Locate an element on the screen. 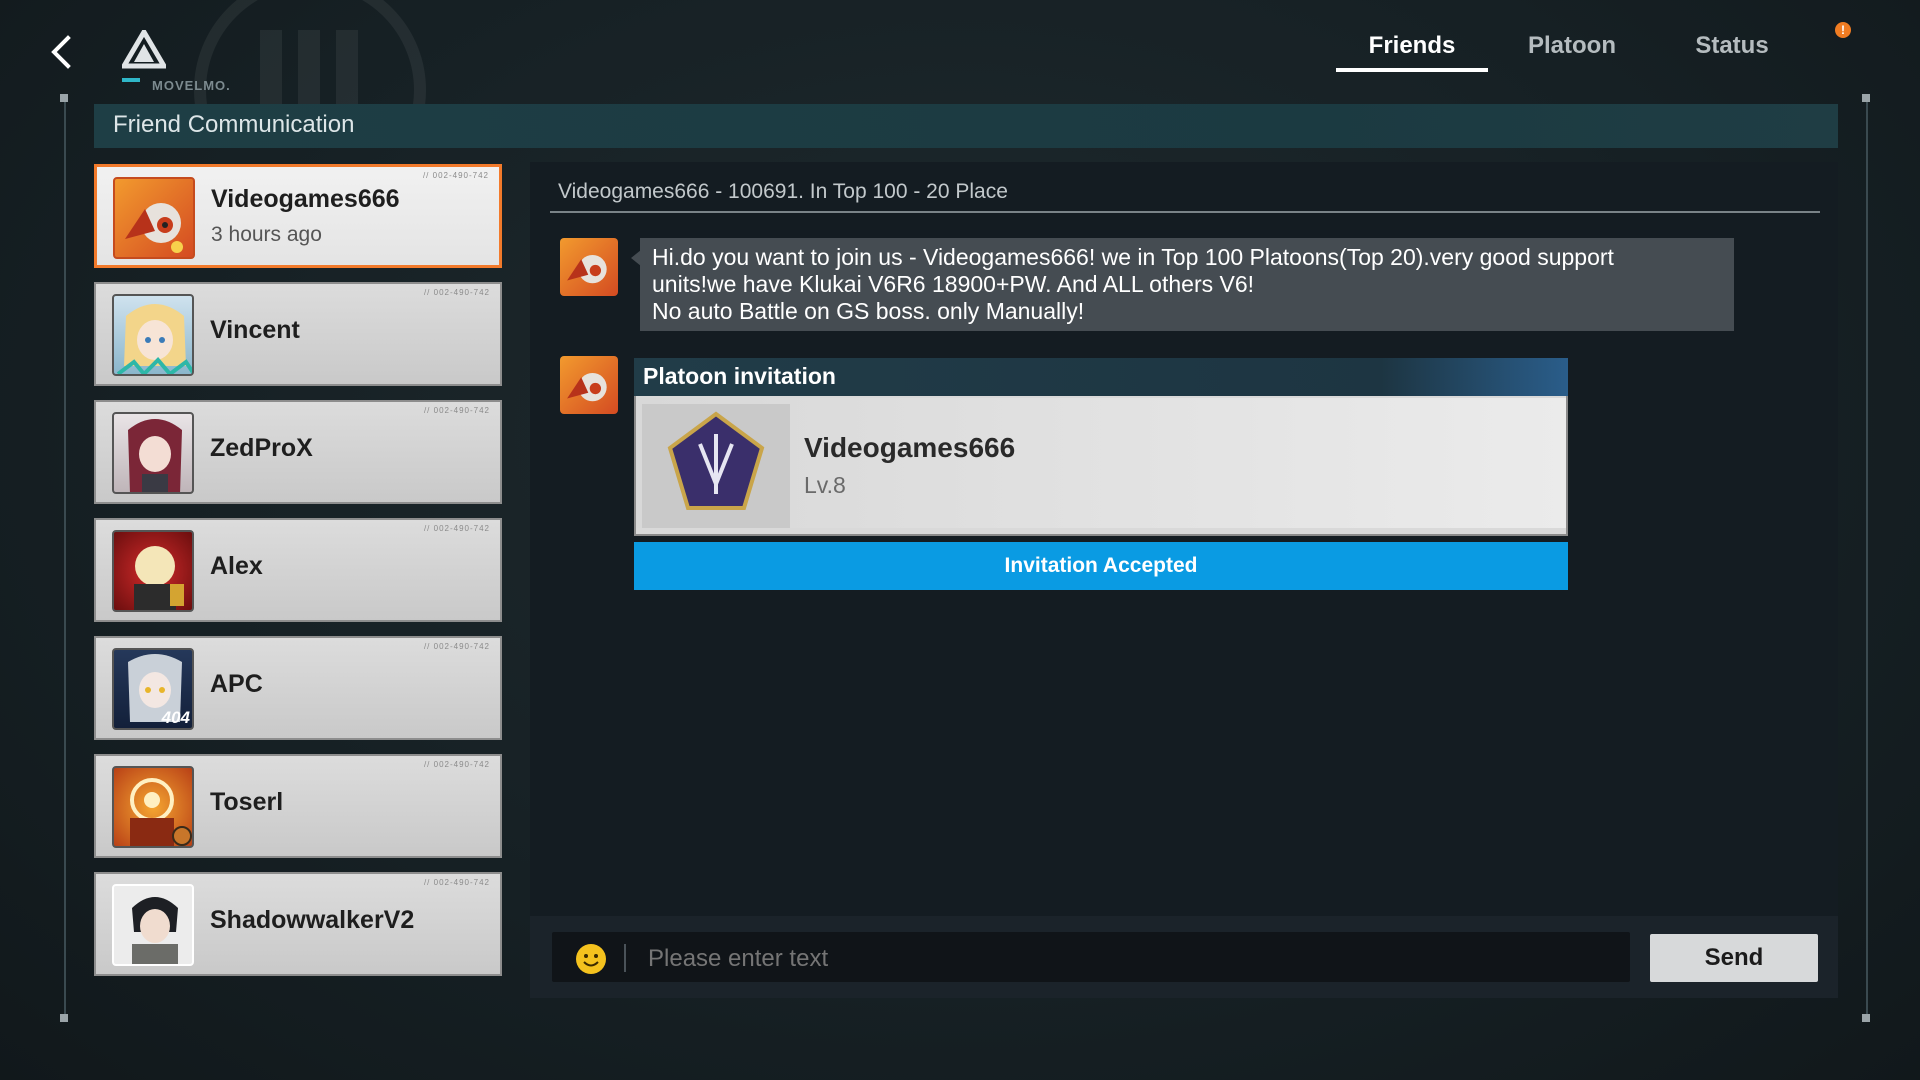  background-emblem-watermark is located at coordinates (310, 60).